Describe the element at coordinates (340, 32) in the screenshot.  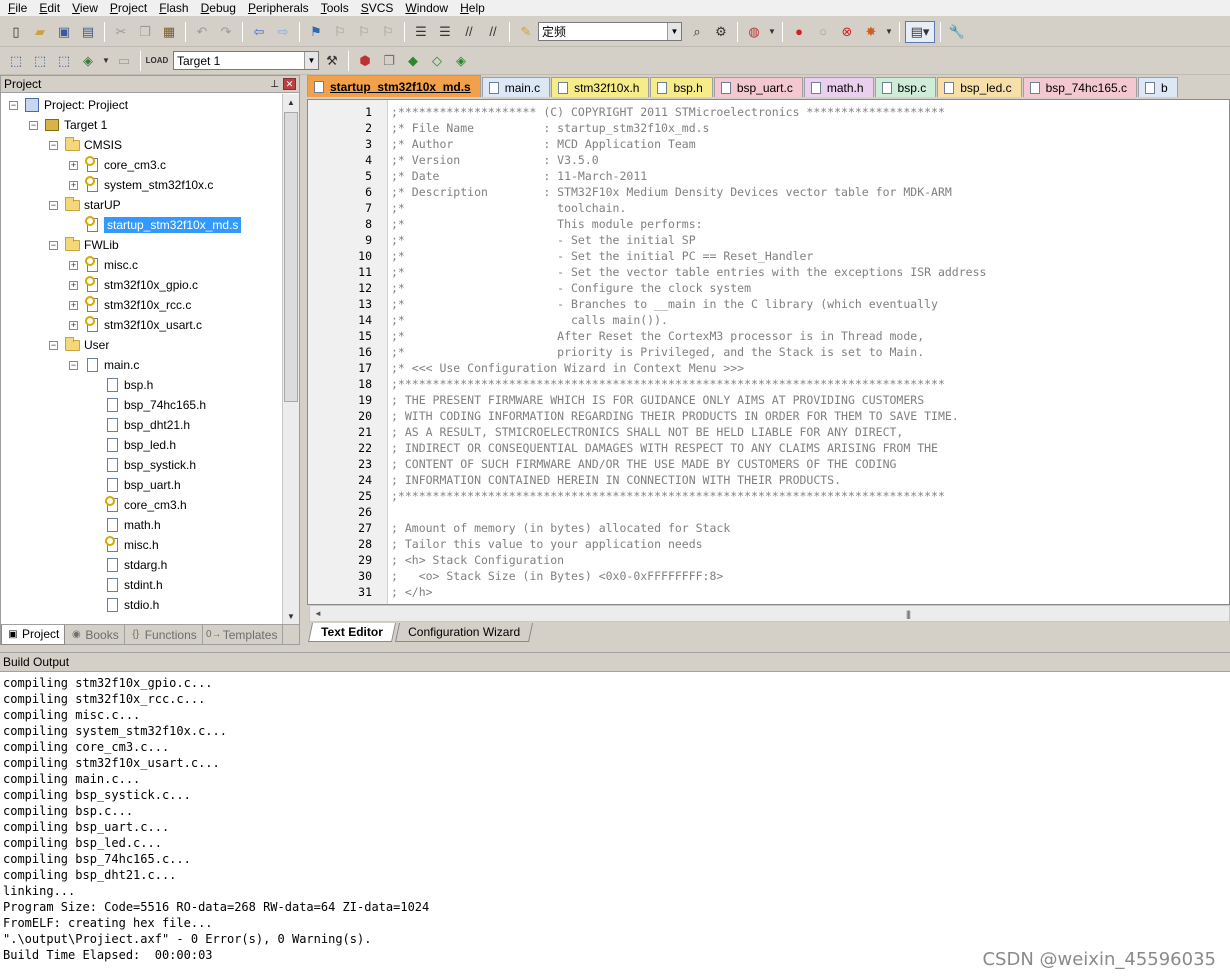
I see `bookmark-prev-icon: ⚐` at that location.